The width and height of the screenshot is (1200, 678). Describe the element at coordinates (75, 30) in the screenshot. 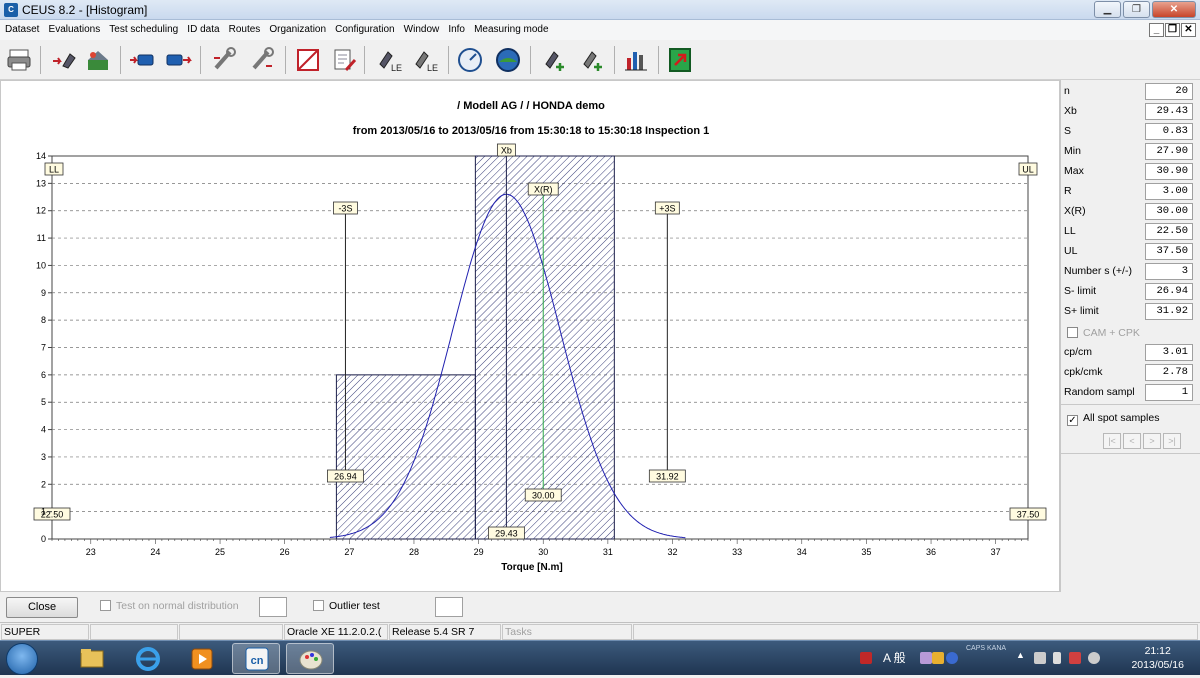

I see `menu-evaluations: Evaluations` at that location.